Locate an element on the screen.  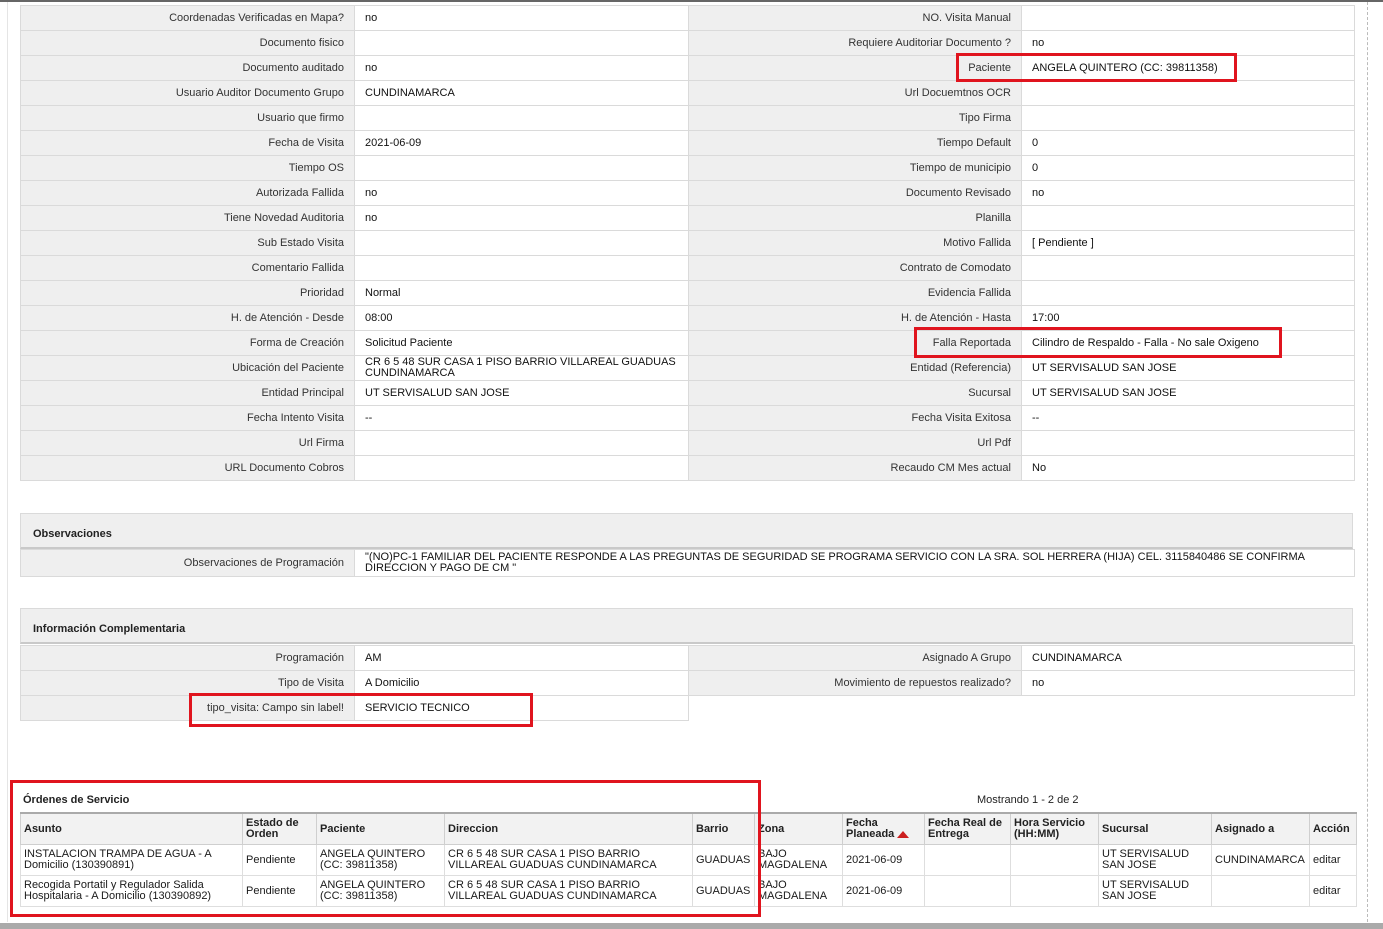
column-header-label: Estado de Orden is located at coordinates (272, 828).